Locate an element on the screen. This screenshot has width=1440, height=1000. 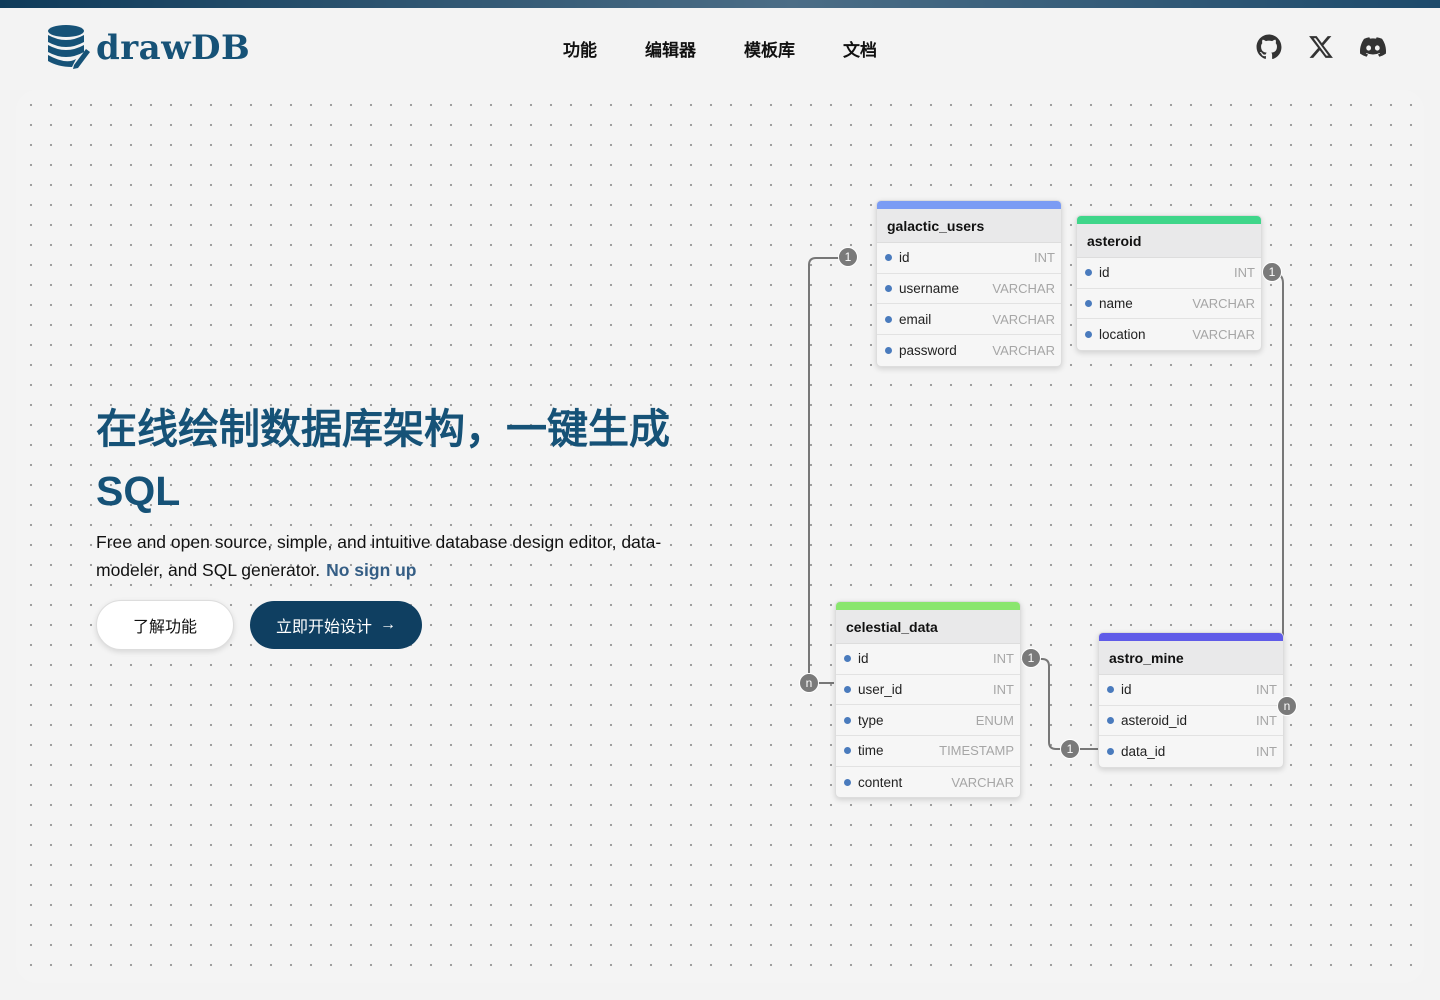
logo: drawDB is located at coordinates (148, 48).